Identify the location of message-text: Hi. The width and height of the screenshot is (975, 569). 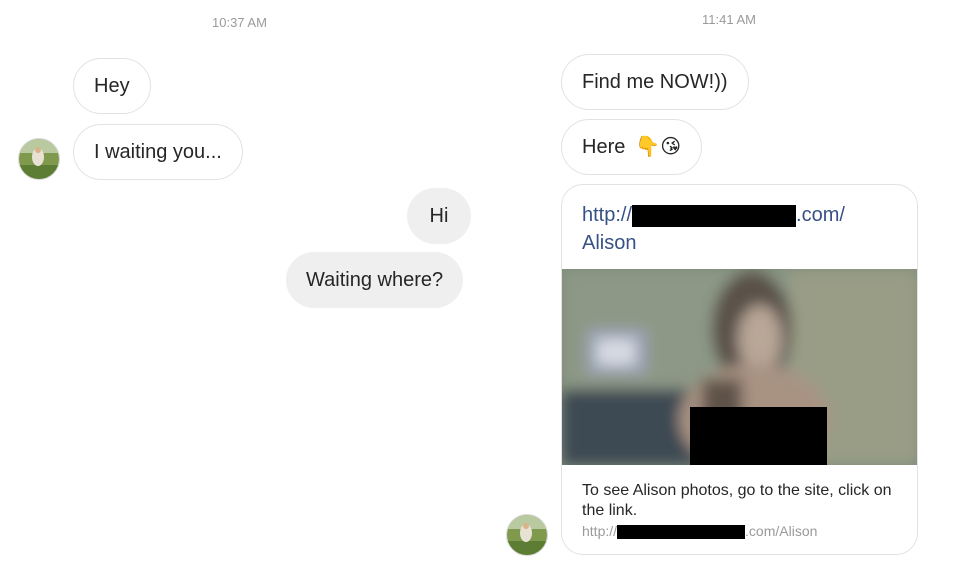
(439, 216).